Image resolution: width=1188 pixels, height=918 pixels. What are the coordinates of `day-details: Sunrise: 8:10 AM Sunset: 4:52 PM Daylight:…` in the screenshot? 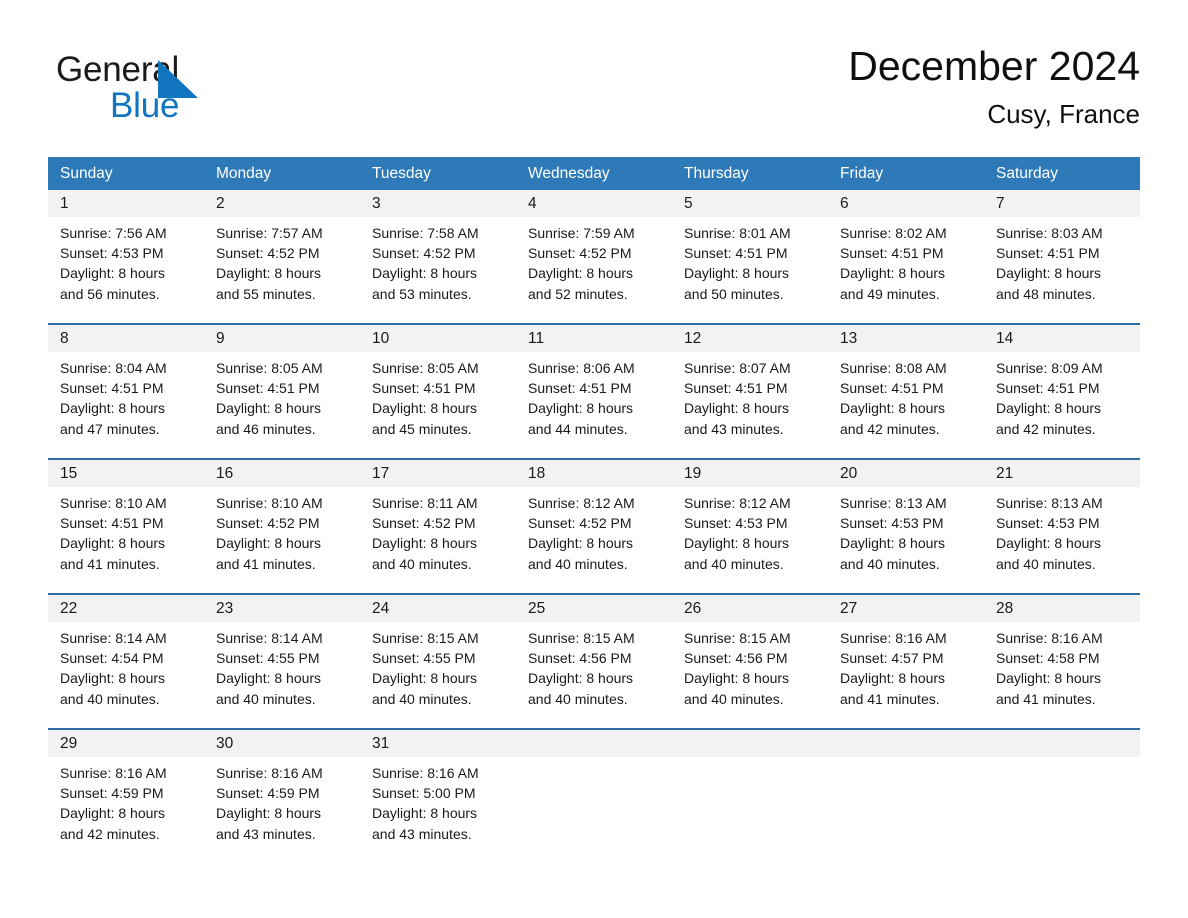 It's located at (282, 530).